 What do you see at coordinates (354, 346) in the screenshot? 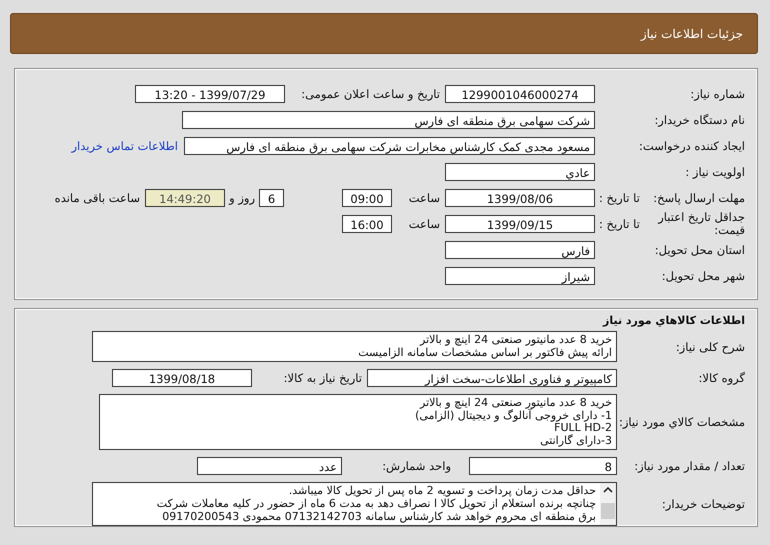
I see `summary-field: خرید 8 عدد مانیتور صنعتی 24 اینچ و بالاتر ارائه پیش فاکتور بر اساس مشخصات سامانه الزامیست` at bounding box center [354, 346].